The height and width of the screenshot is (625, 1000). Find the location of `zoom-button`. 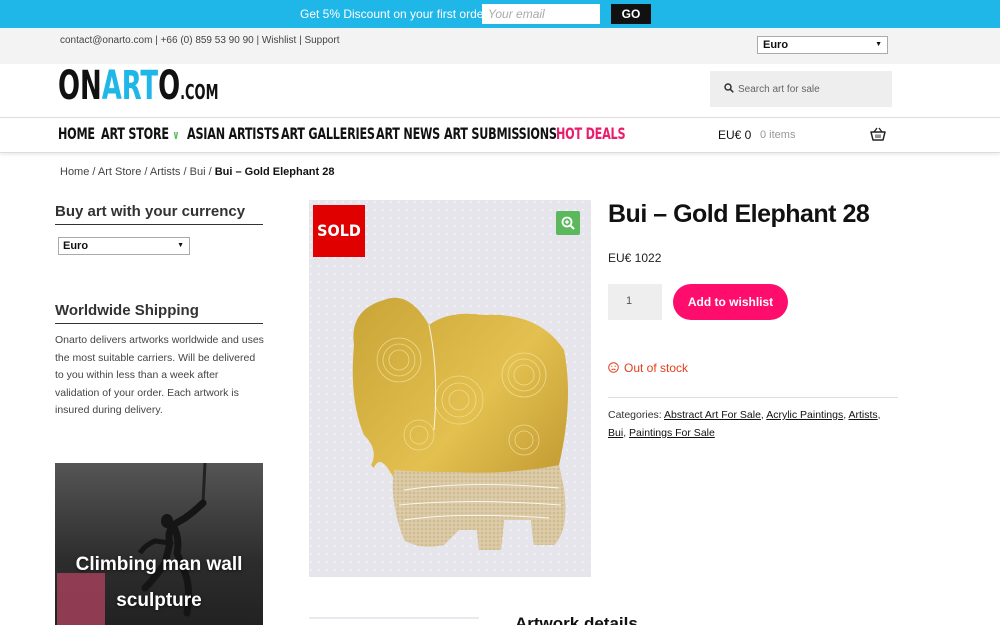

zoom-button is located at coordinates (568, 223).